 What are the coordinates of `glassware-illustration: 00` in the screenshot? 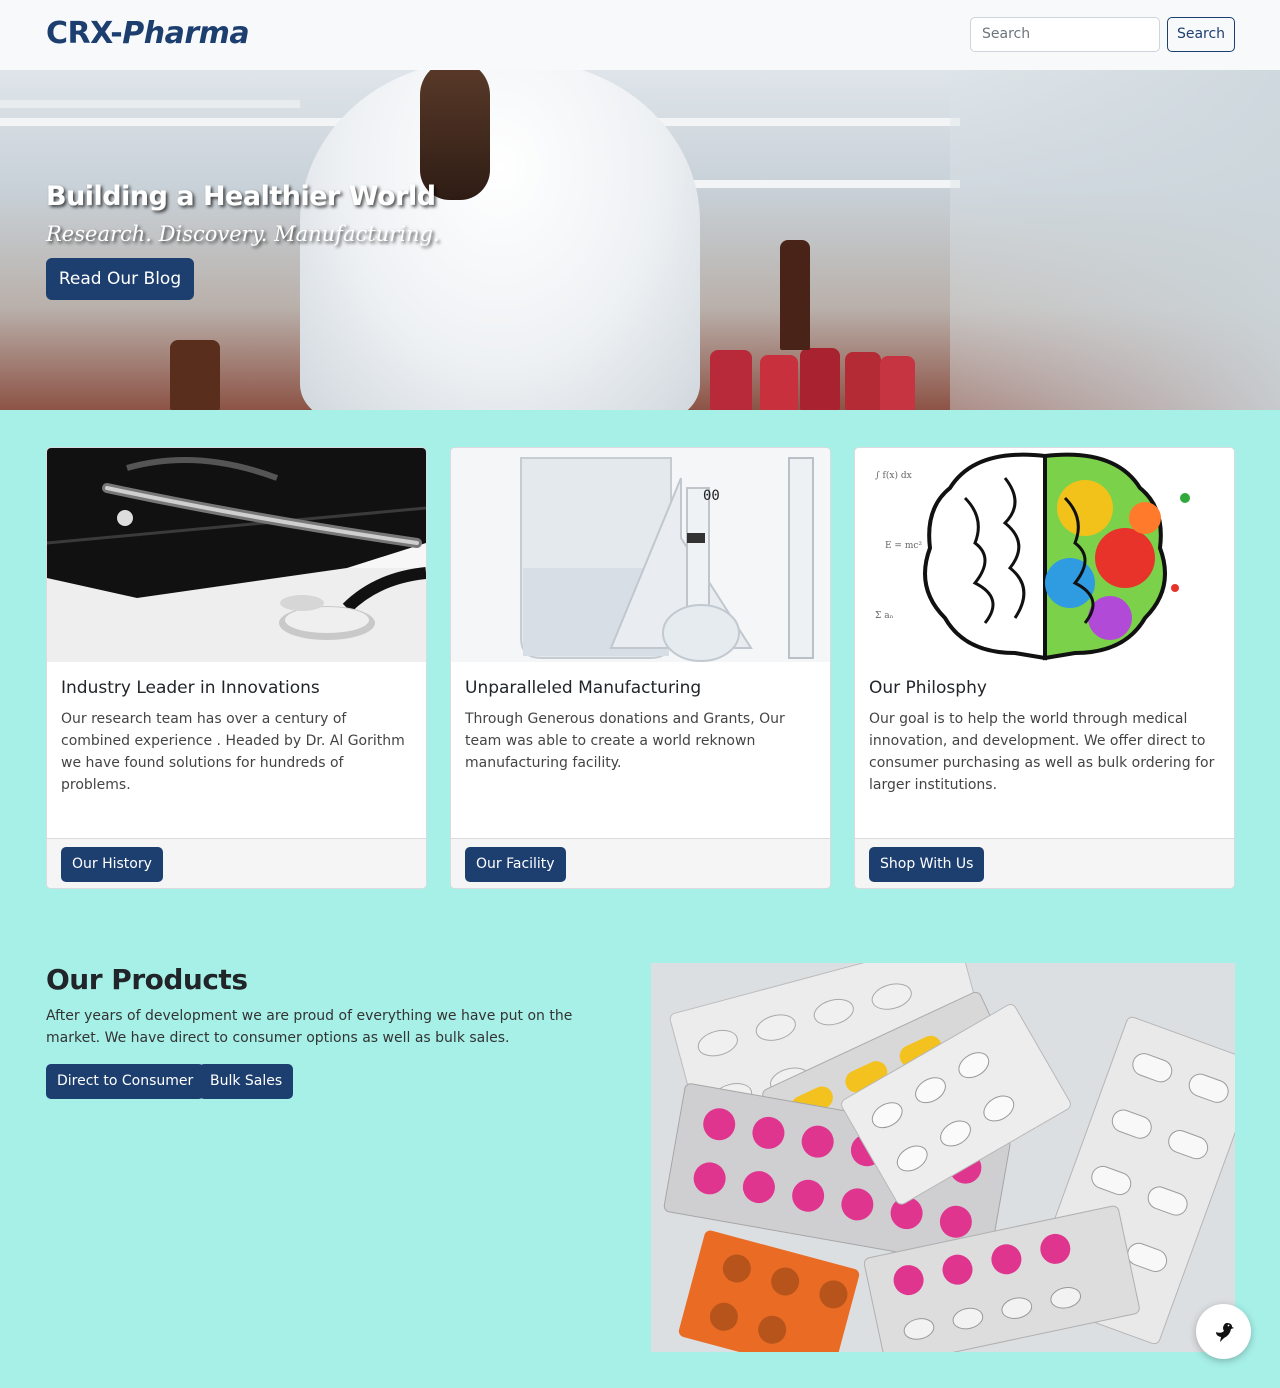 It's located at (640, 555).